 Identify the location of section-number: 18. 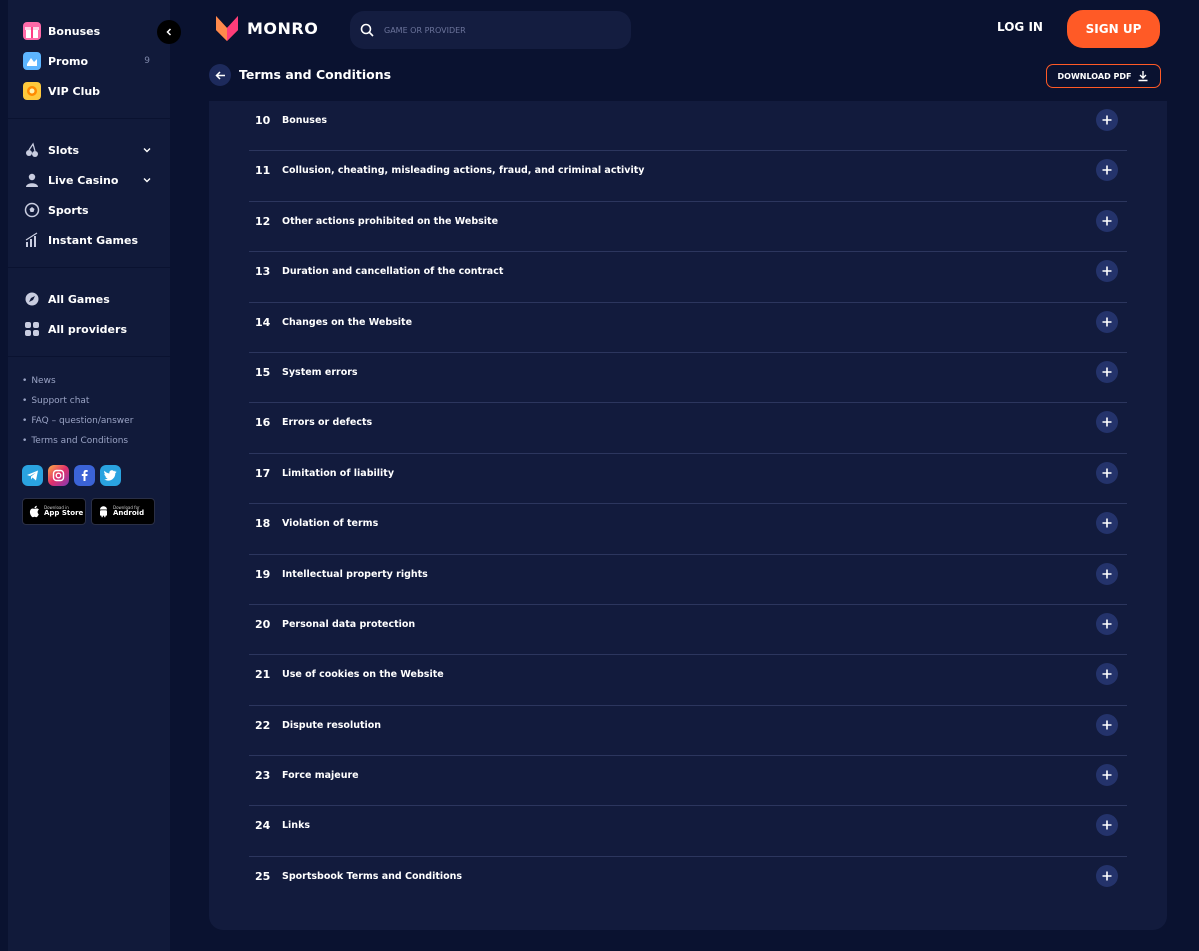
(263, 524).